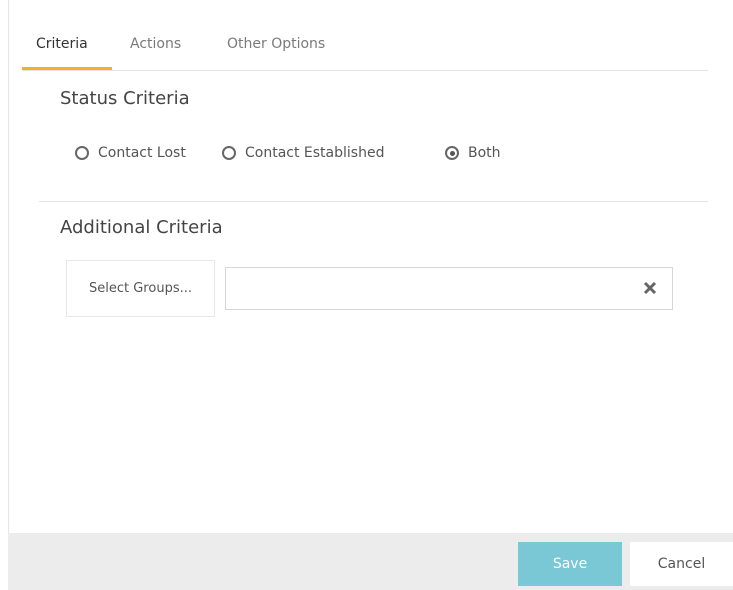 The height and width of the screenshot is (590, 733). Describe the element at coordinates (570, 564) in the screenshot. I see `save-button: Save` at that location.